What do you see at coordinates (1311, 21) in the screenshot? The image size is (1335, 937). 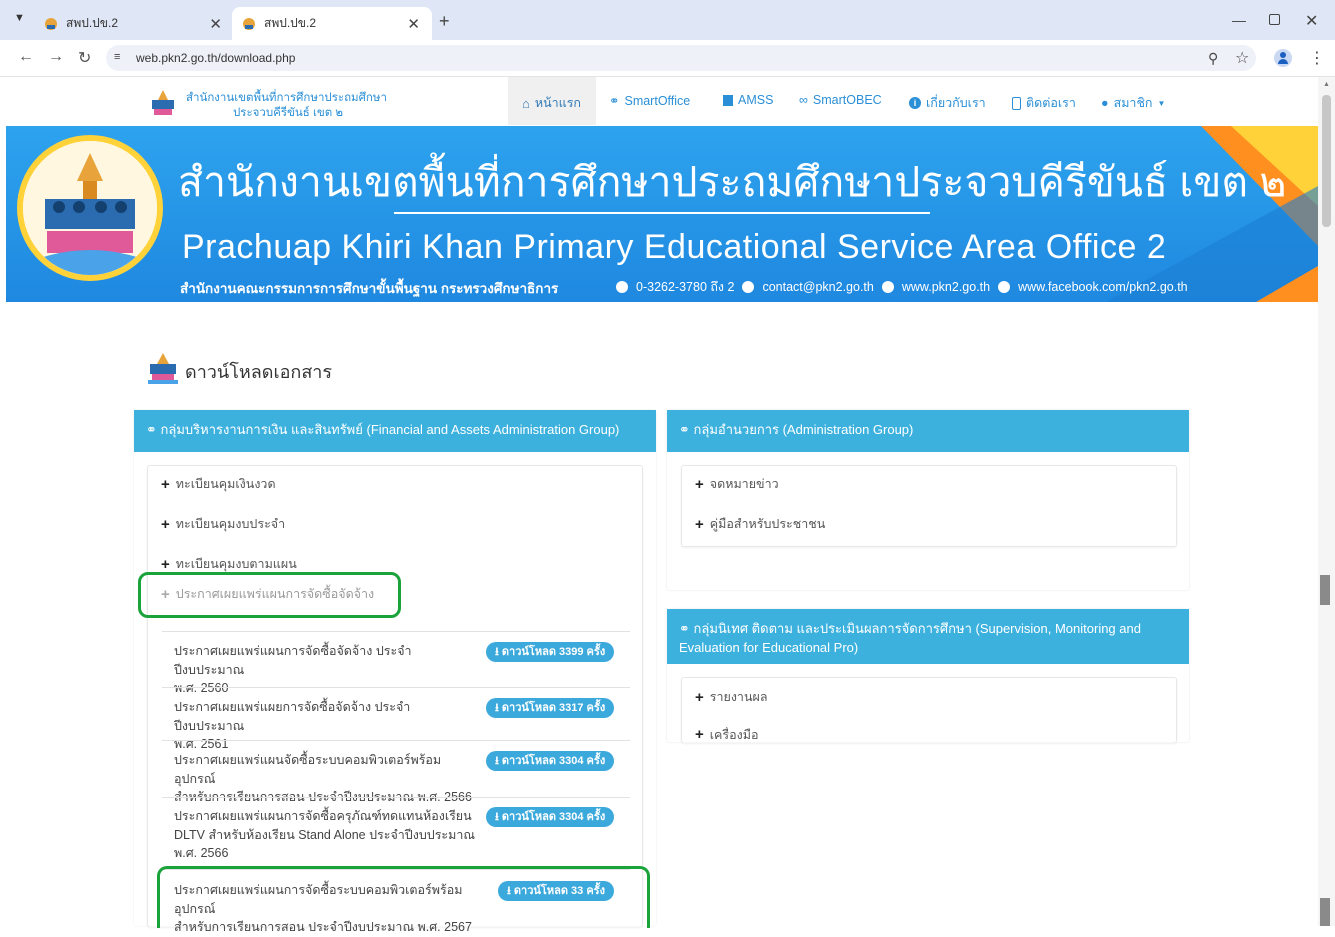 I see `close-icon: ✕` at bounding box center [1311, 21].